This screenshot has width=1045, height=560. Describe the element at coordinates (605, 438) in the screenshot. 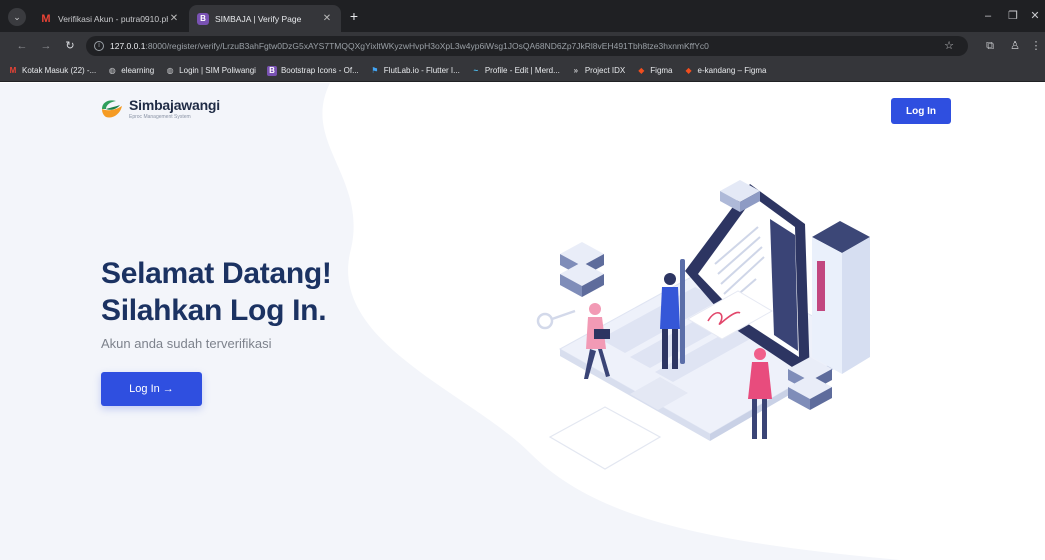

I see `floor-tile` at that location.